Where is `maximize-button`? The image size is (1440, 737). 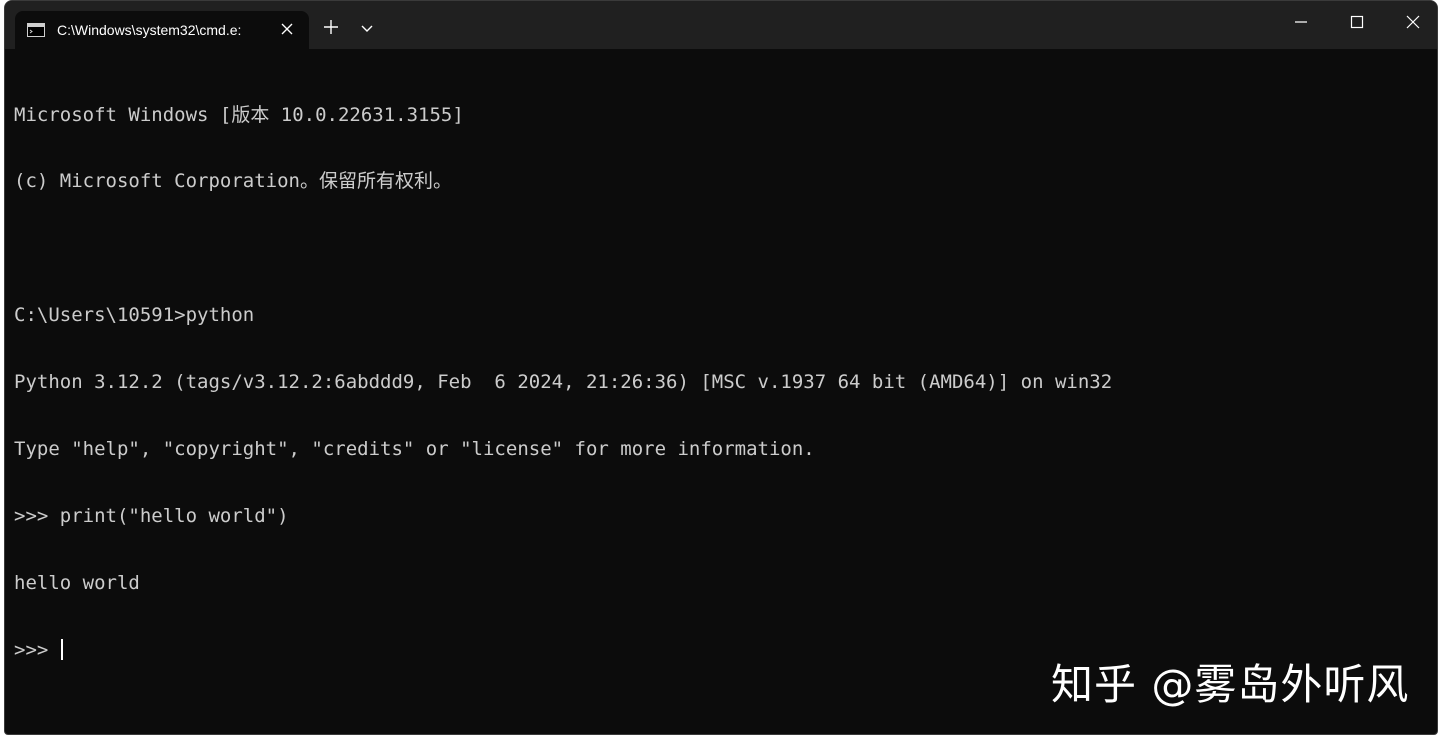 maximize-button is located at coordinates (1357, 24).